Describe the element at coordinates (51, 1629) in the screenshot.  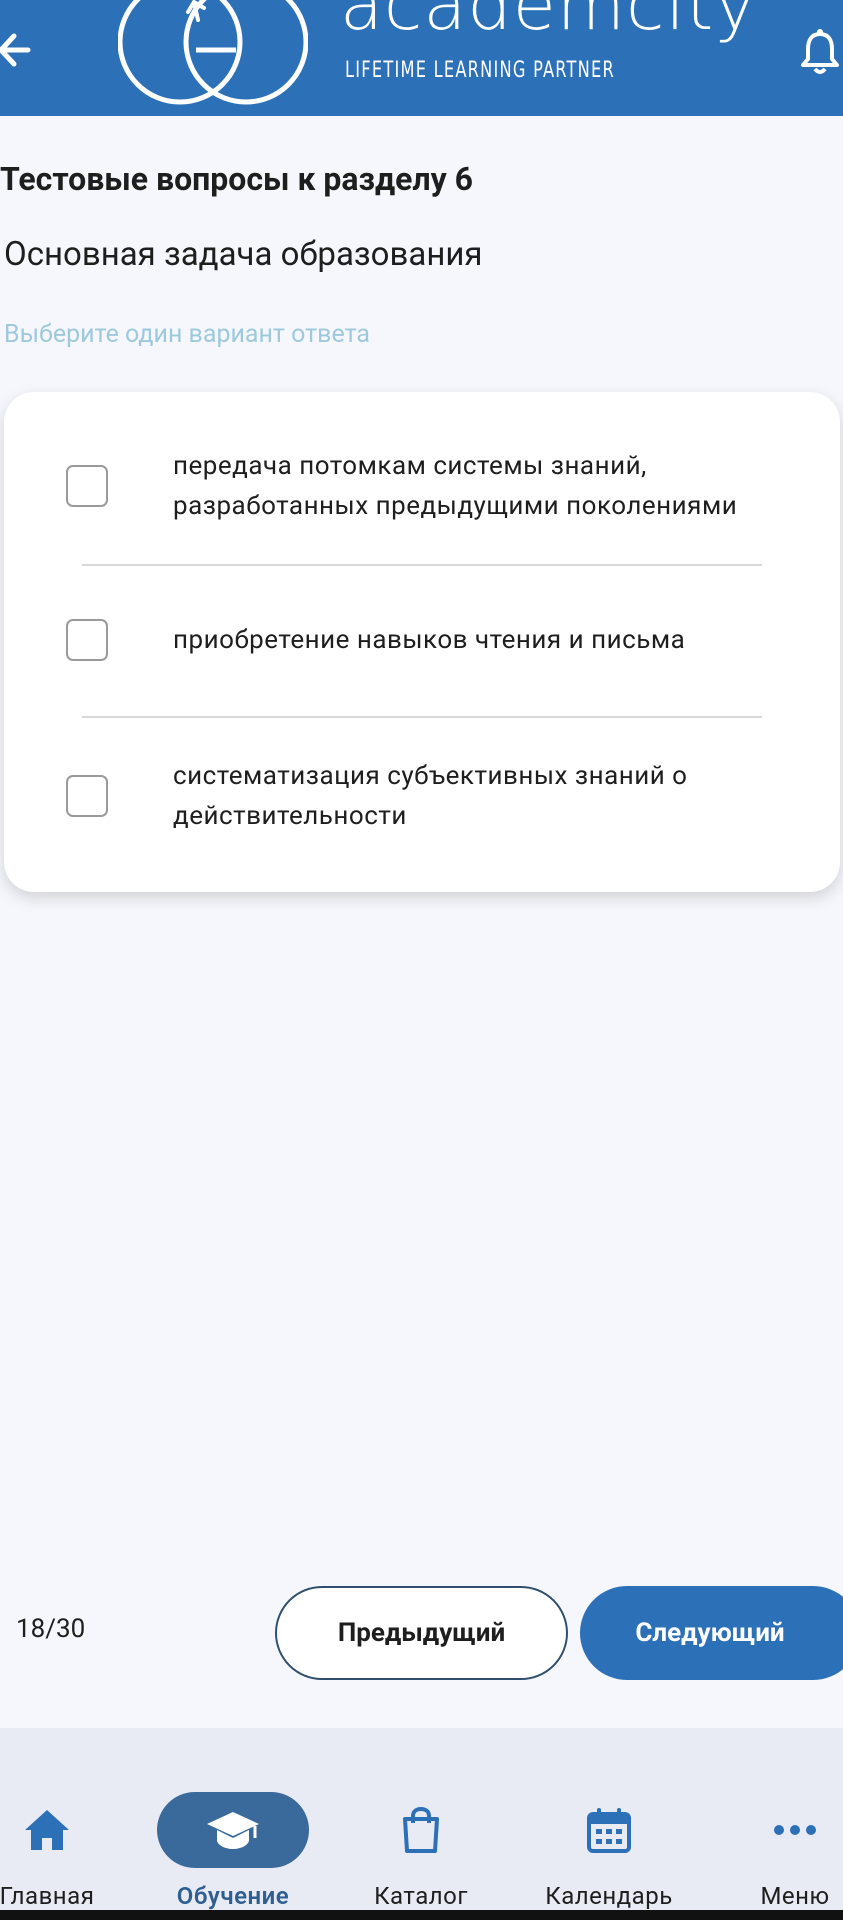
I see `question-counter: 18/30` at that location.